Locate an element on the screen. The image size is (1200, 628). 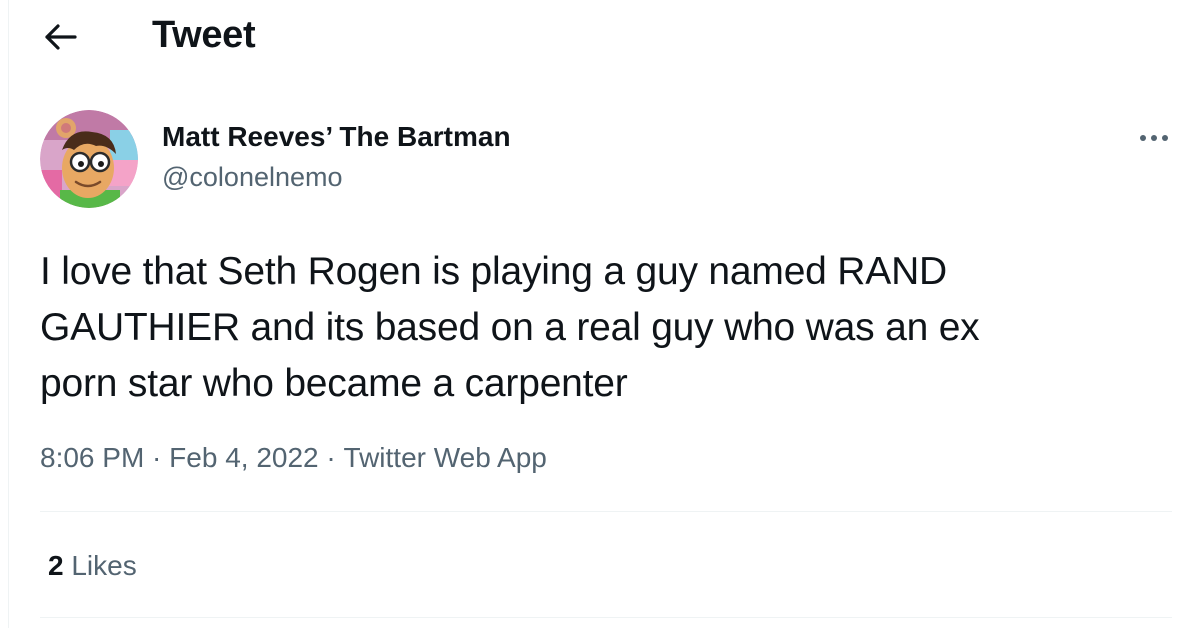
tweet-date: Feb 4, 2022 is located at coordinates (243, 458).